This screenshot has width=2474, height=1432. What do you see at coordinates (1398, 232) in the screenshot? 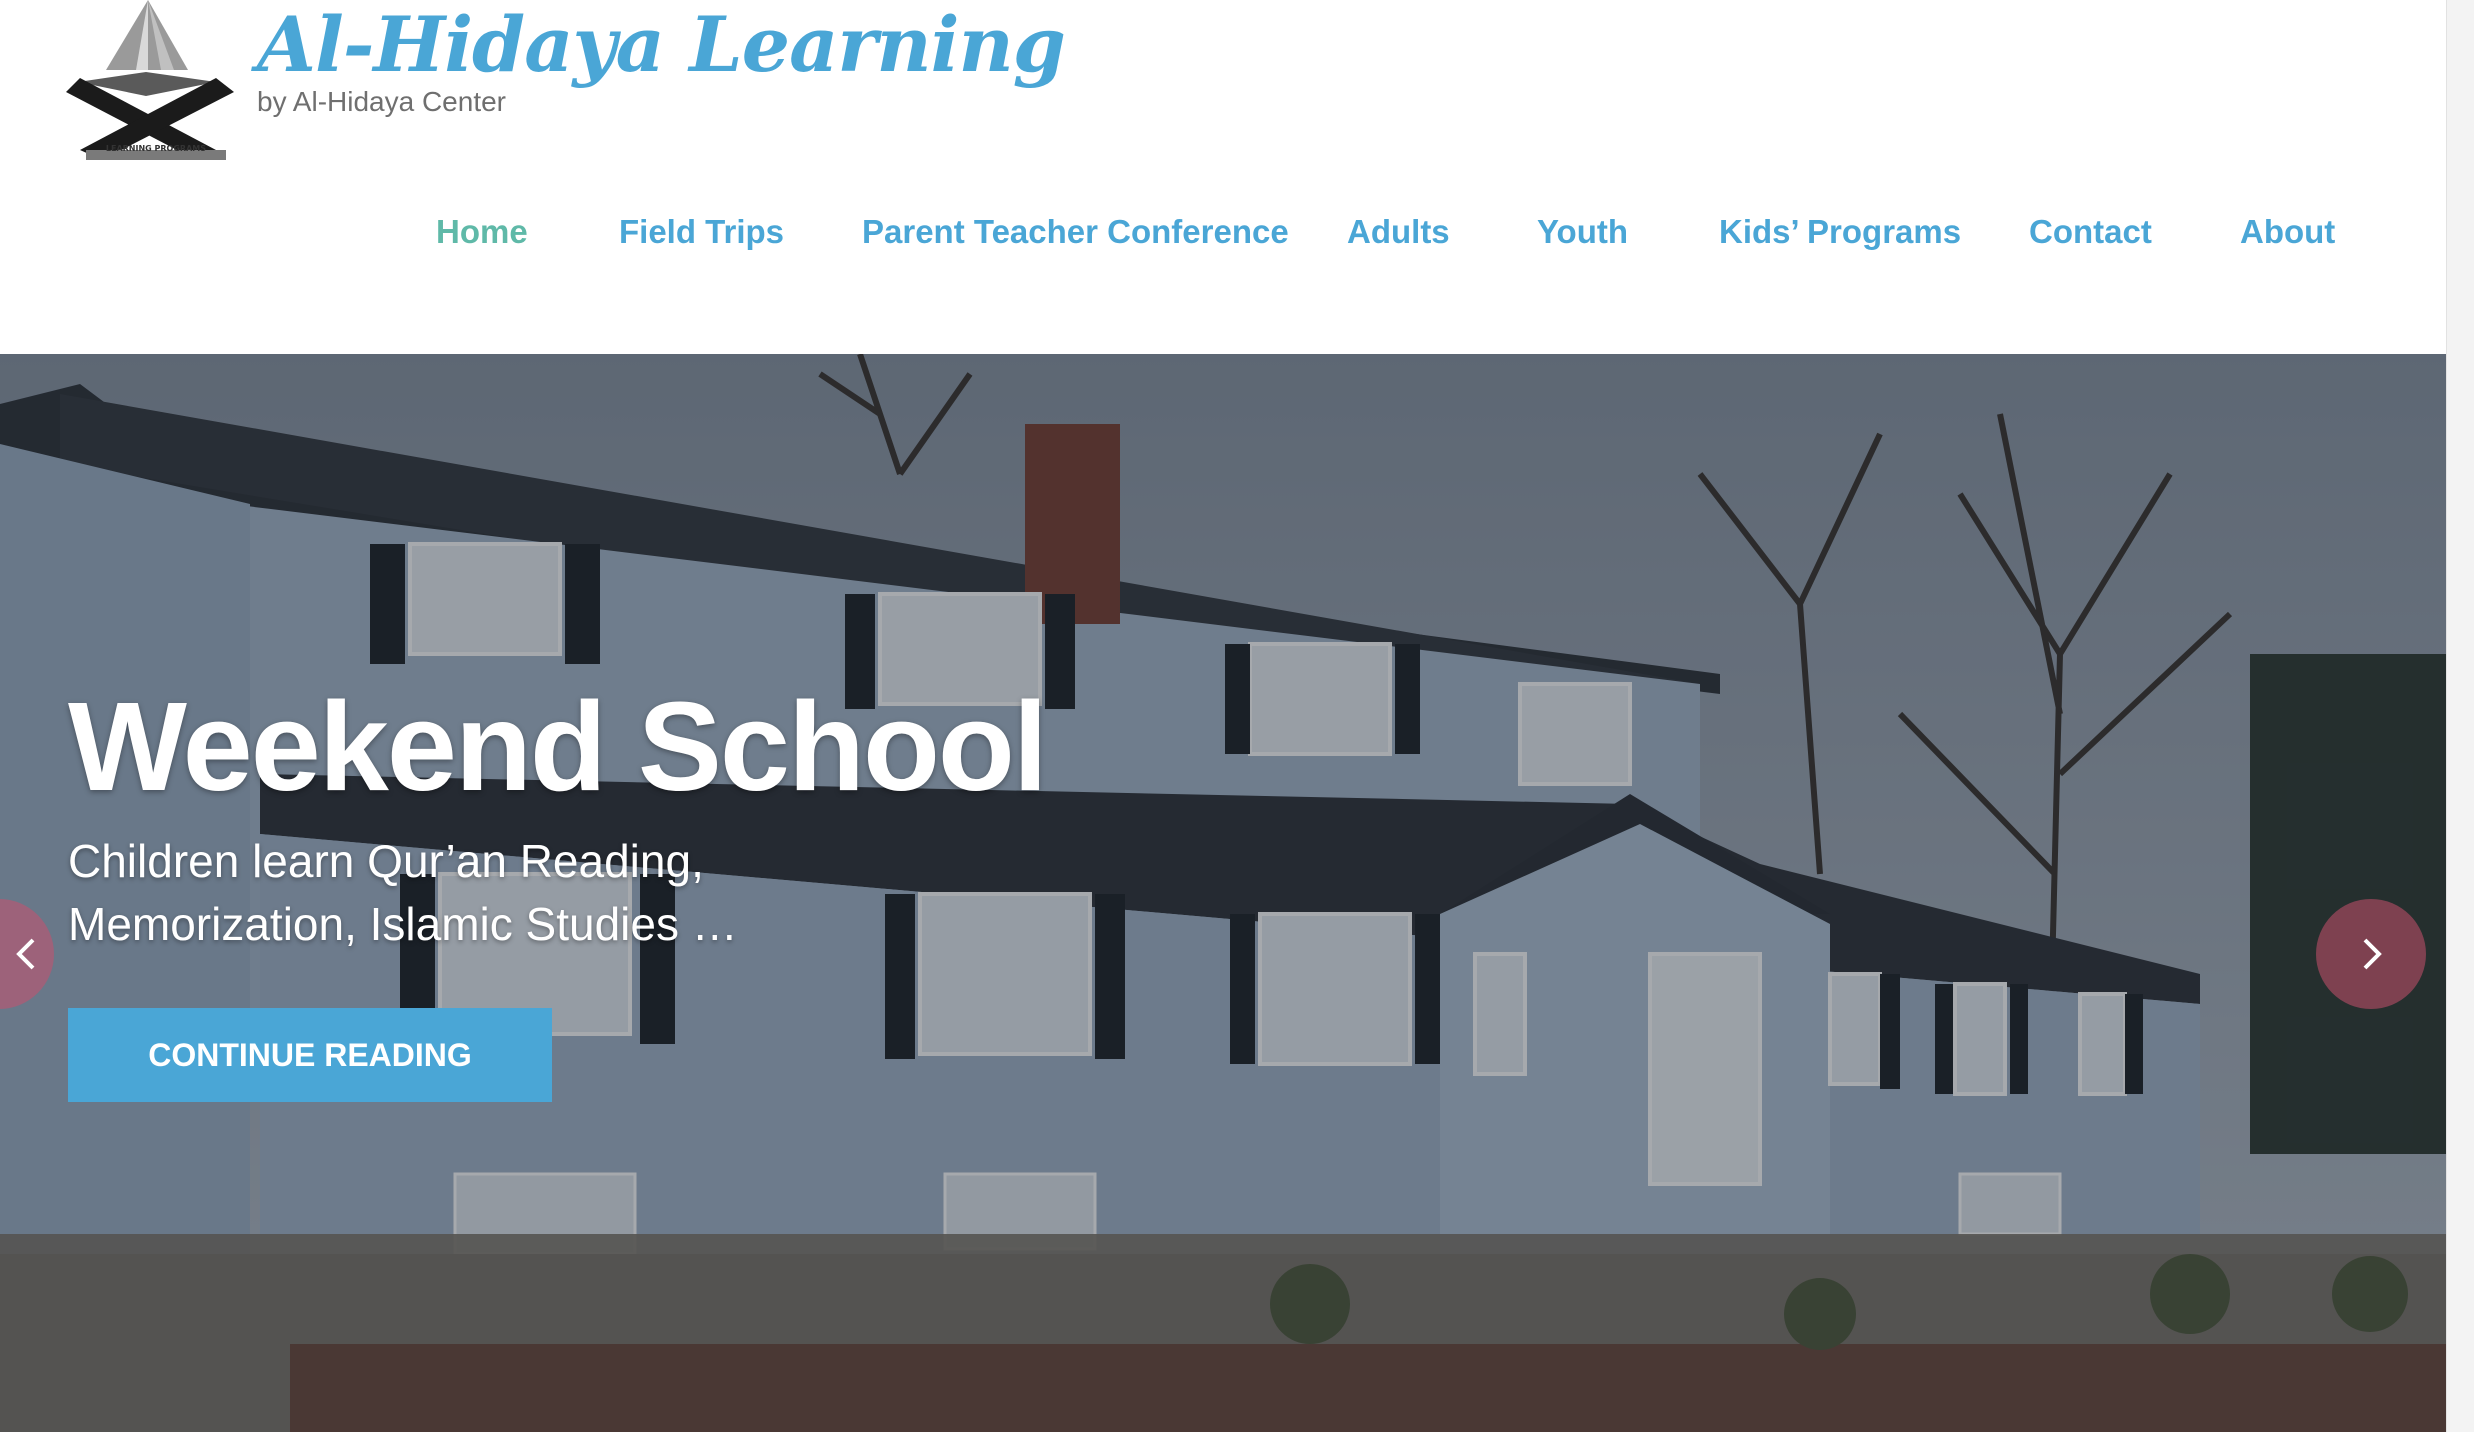
I see `nav-adults: Adults` at bounding box center [1398, 232].